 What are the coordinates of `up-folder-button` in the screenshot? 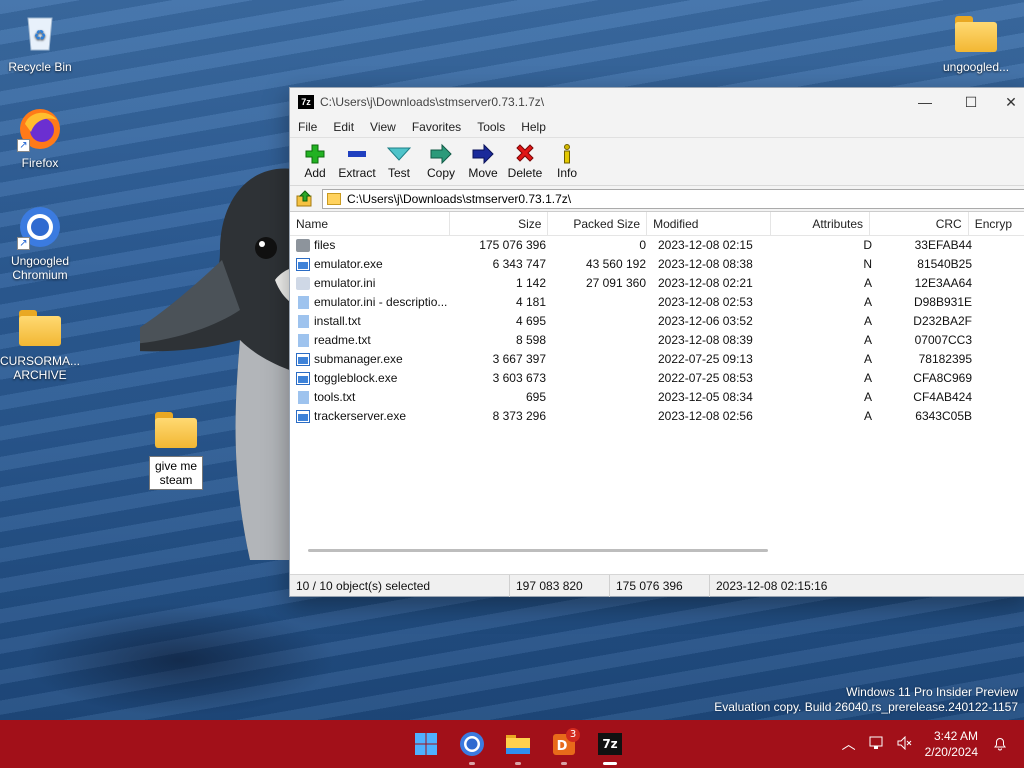 It's located at (305, 199).